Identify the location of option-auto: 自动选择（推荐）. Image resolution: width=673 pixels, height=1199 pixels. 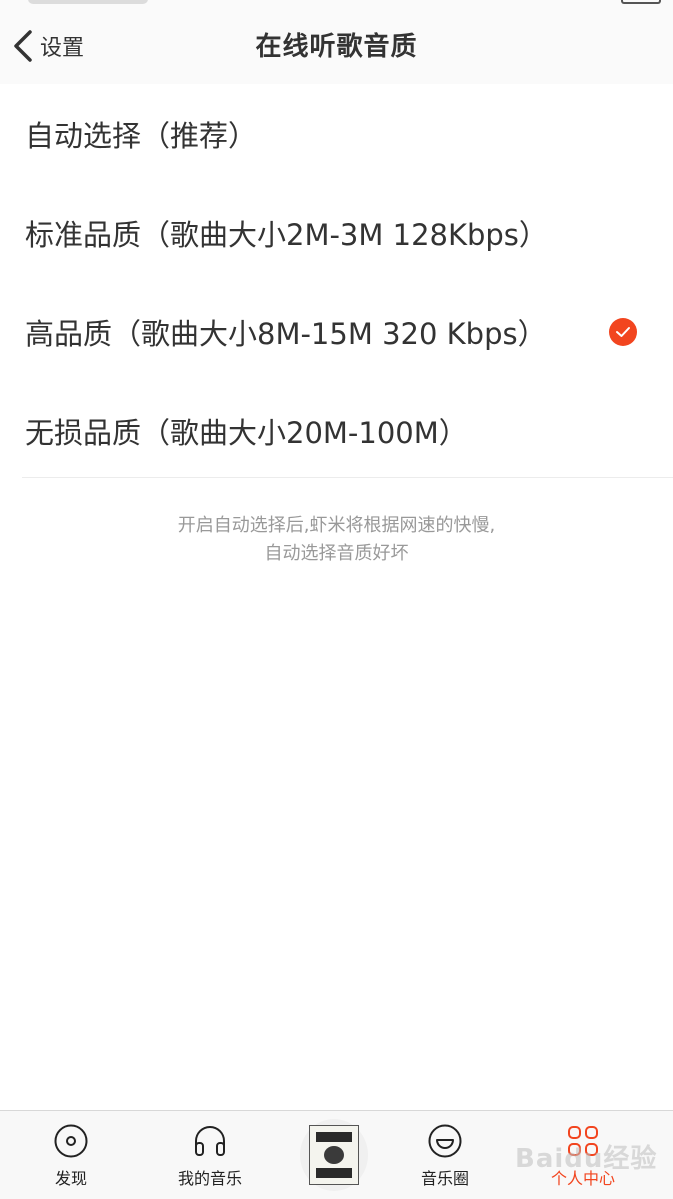
(336, 133).